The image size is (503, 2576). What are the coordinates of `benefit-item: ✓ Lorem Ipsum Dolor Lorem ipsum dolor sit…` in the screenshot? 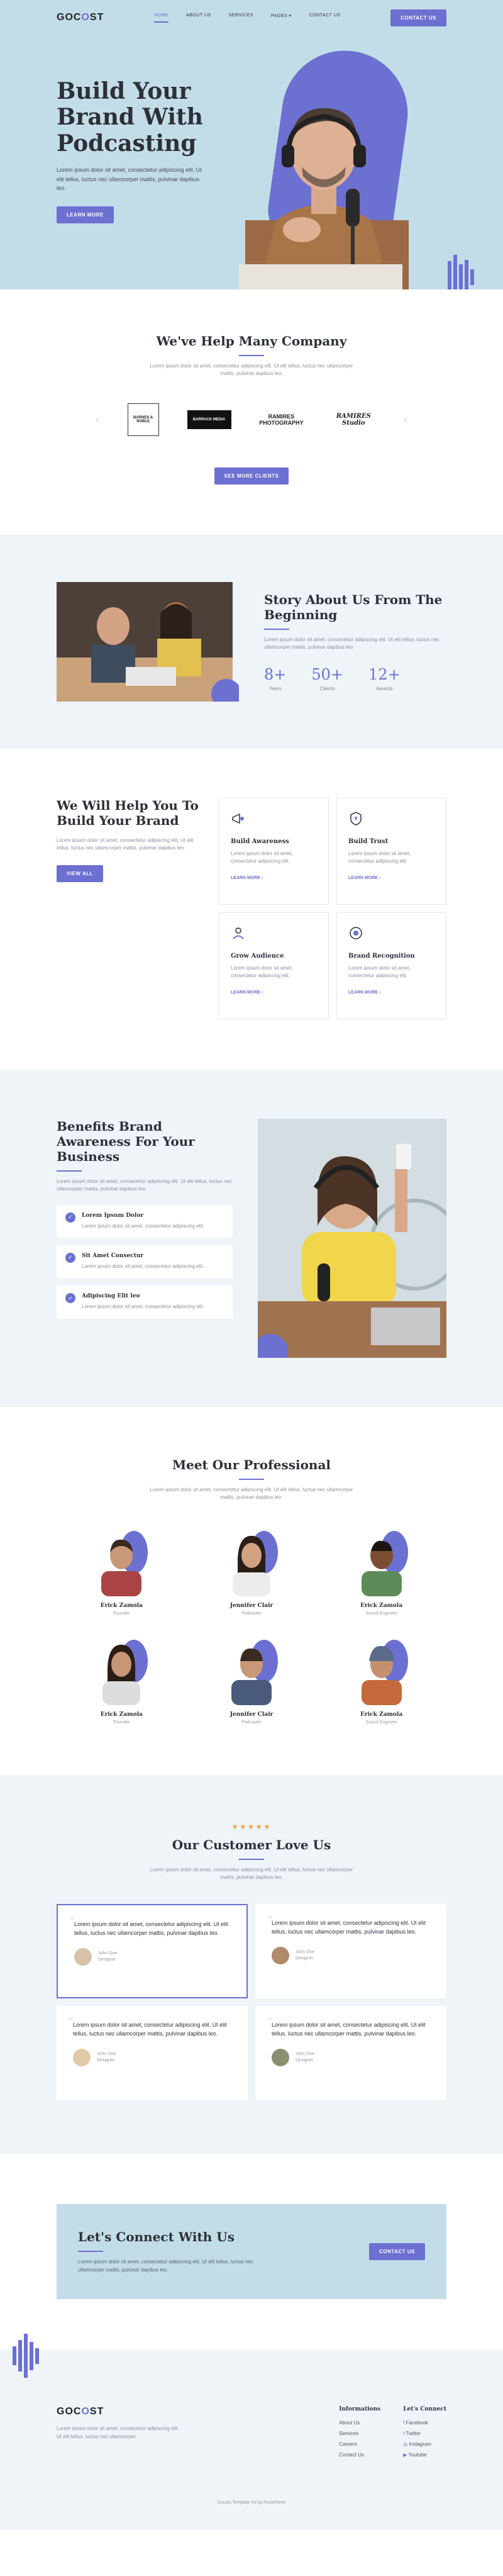 It's located at (145, 1221).